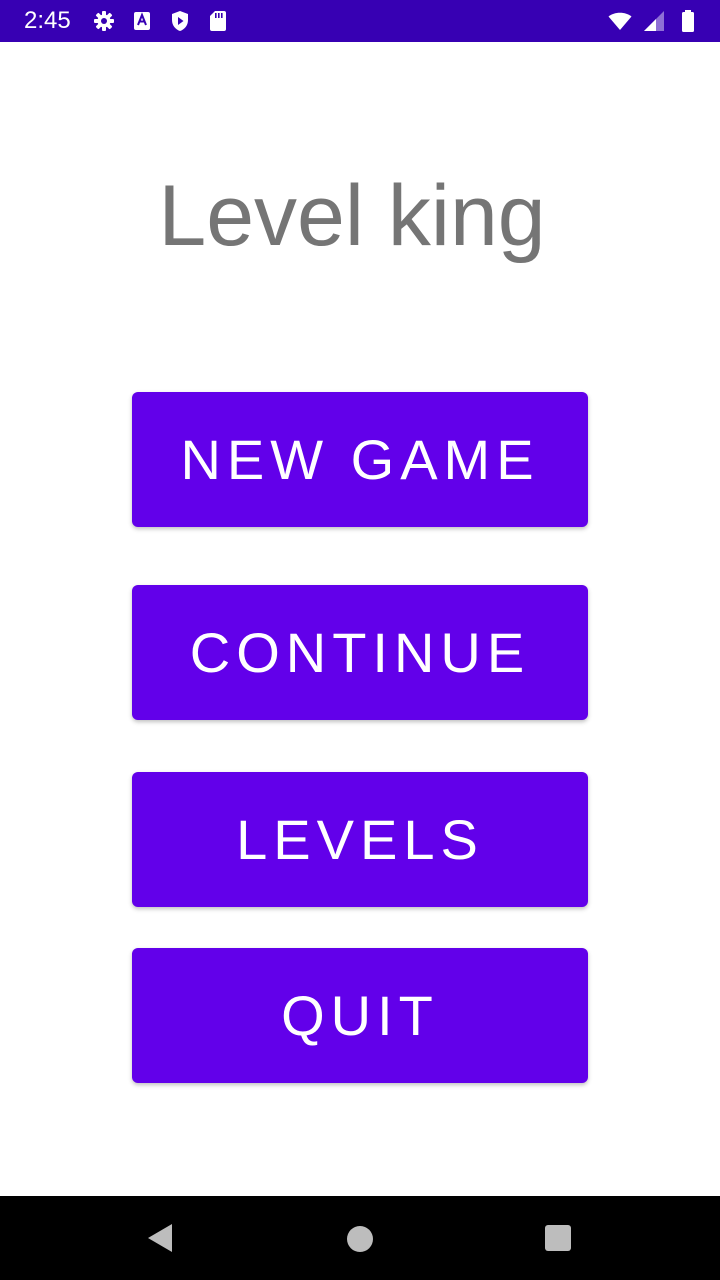 The image size is (720, 1280). I want to click on cell-signal-icon, so click(654, 21).